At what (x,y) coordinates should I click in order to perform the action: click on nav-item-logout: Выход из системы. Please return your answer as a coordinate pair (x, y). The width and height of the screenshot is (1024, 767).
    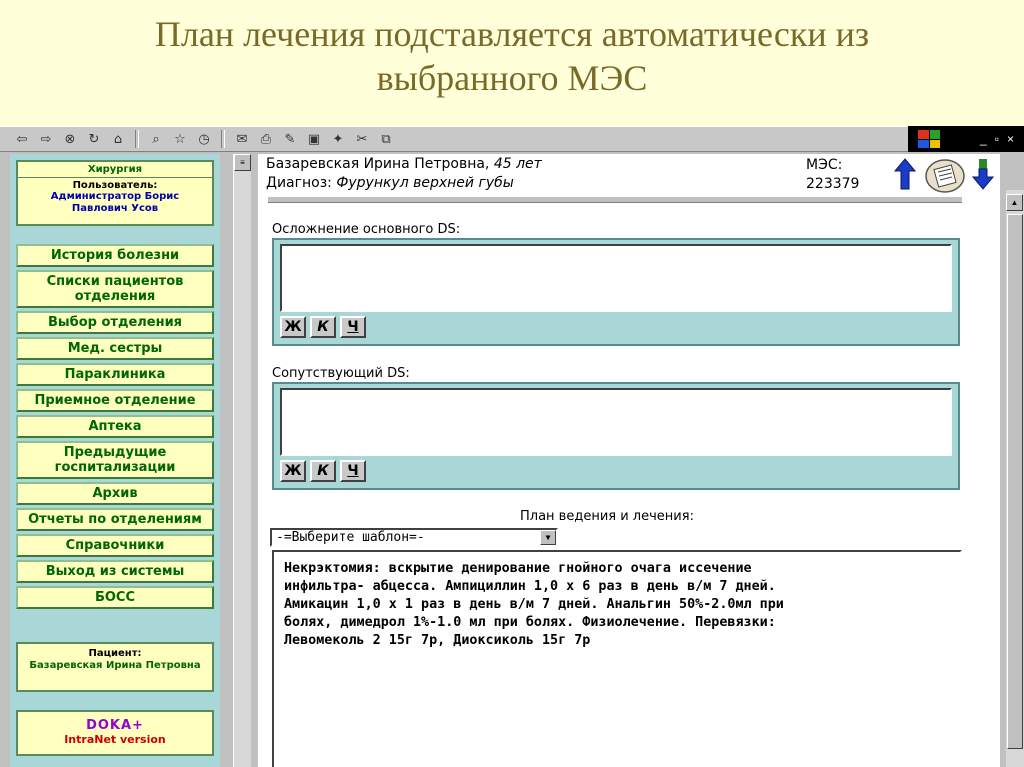
    Looking at the image, I should click on (115, 571).